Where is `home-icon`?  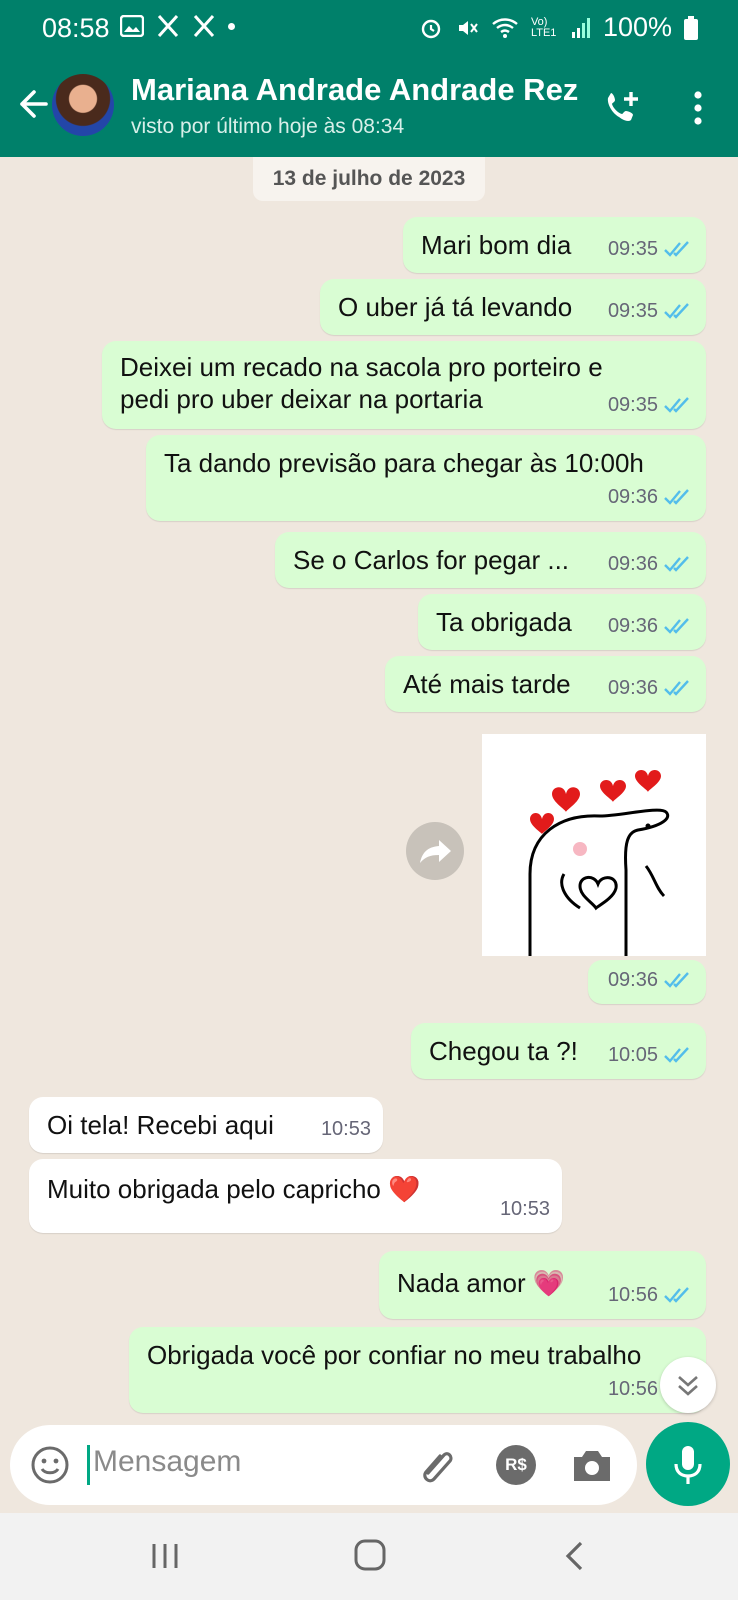 home-icon is located at coordinates (370, 1555).